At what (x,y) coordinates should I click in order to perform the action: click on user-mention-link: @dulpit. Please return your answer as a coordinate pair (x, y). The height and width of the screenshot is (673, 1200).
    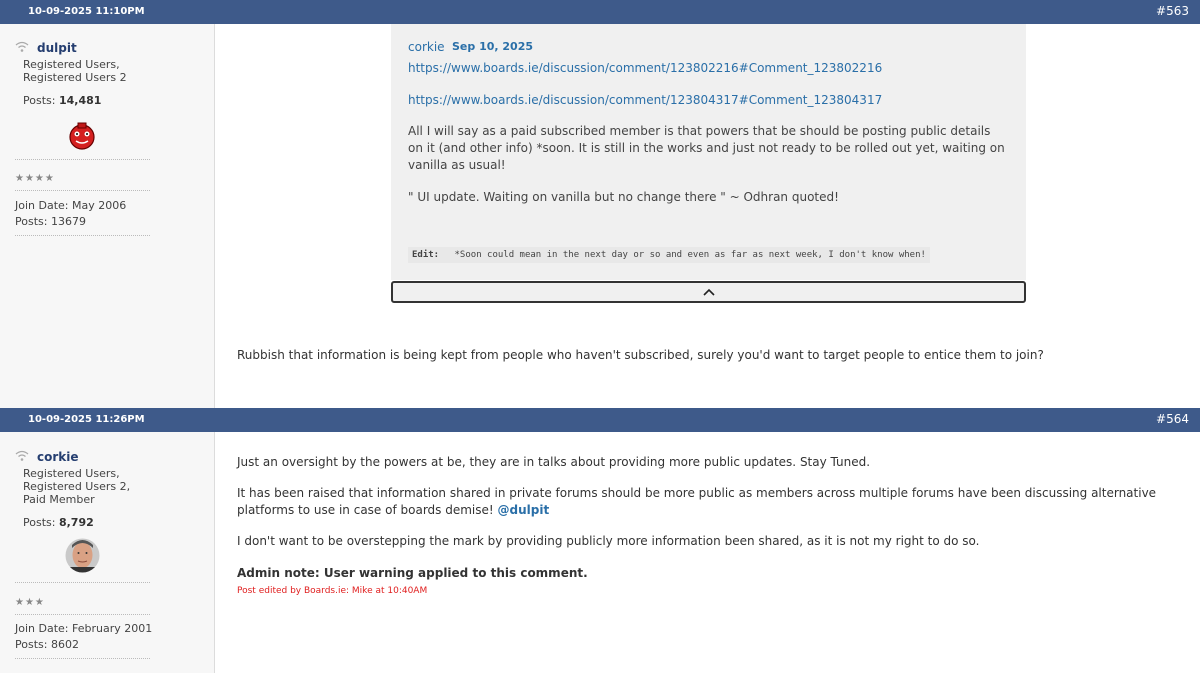
    Looking at the image, I should click on (524, 510).